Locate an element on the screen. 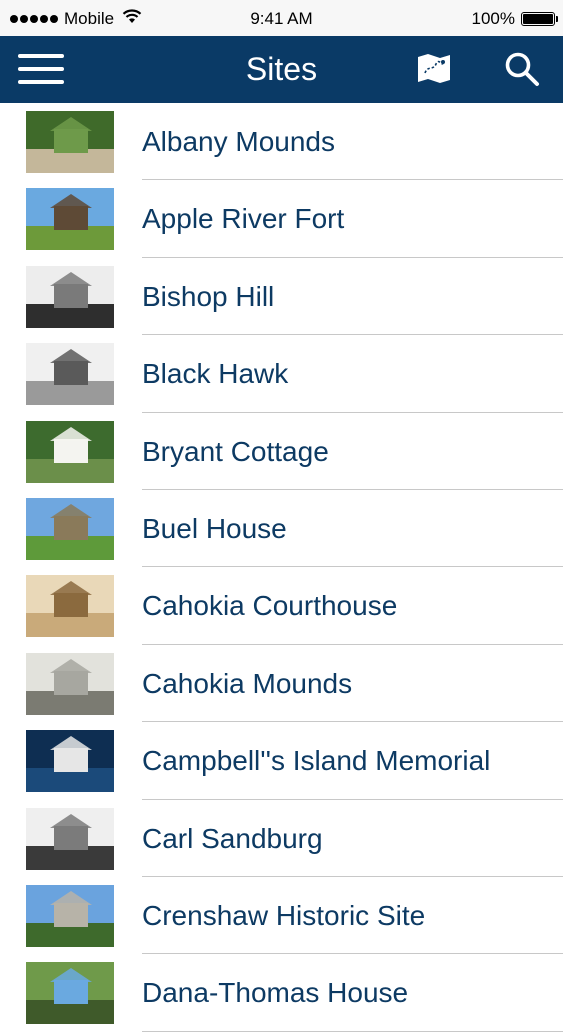 The height and width of the screenshot is (1032, 563). list-item: Bryant Cottage is located at coordinates (281, 451).